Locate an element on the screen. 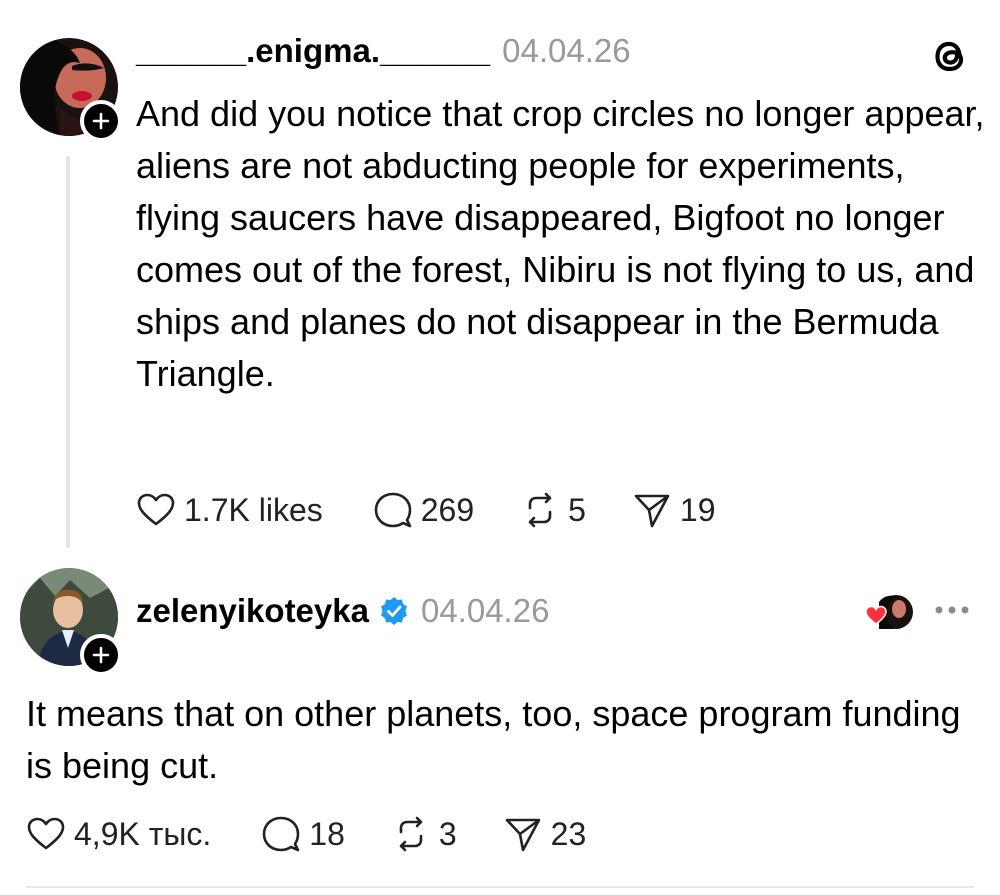 The image size is (1000, 895). verified-badge-icon is located at coordinates (393, 611).